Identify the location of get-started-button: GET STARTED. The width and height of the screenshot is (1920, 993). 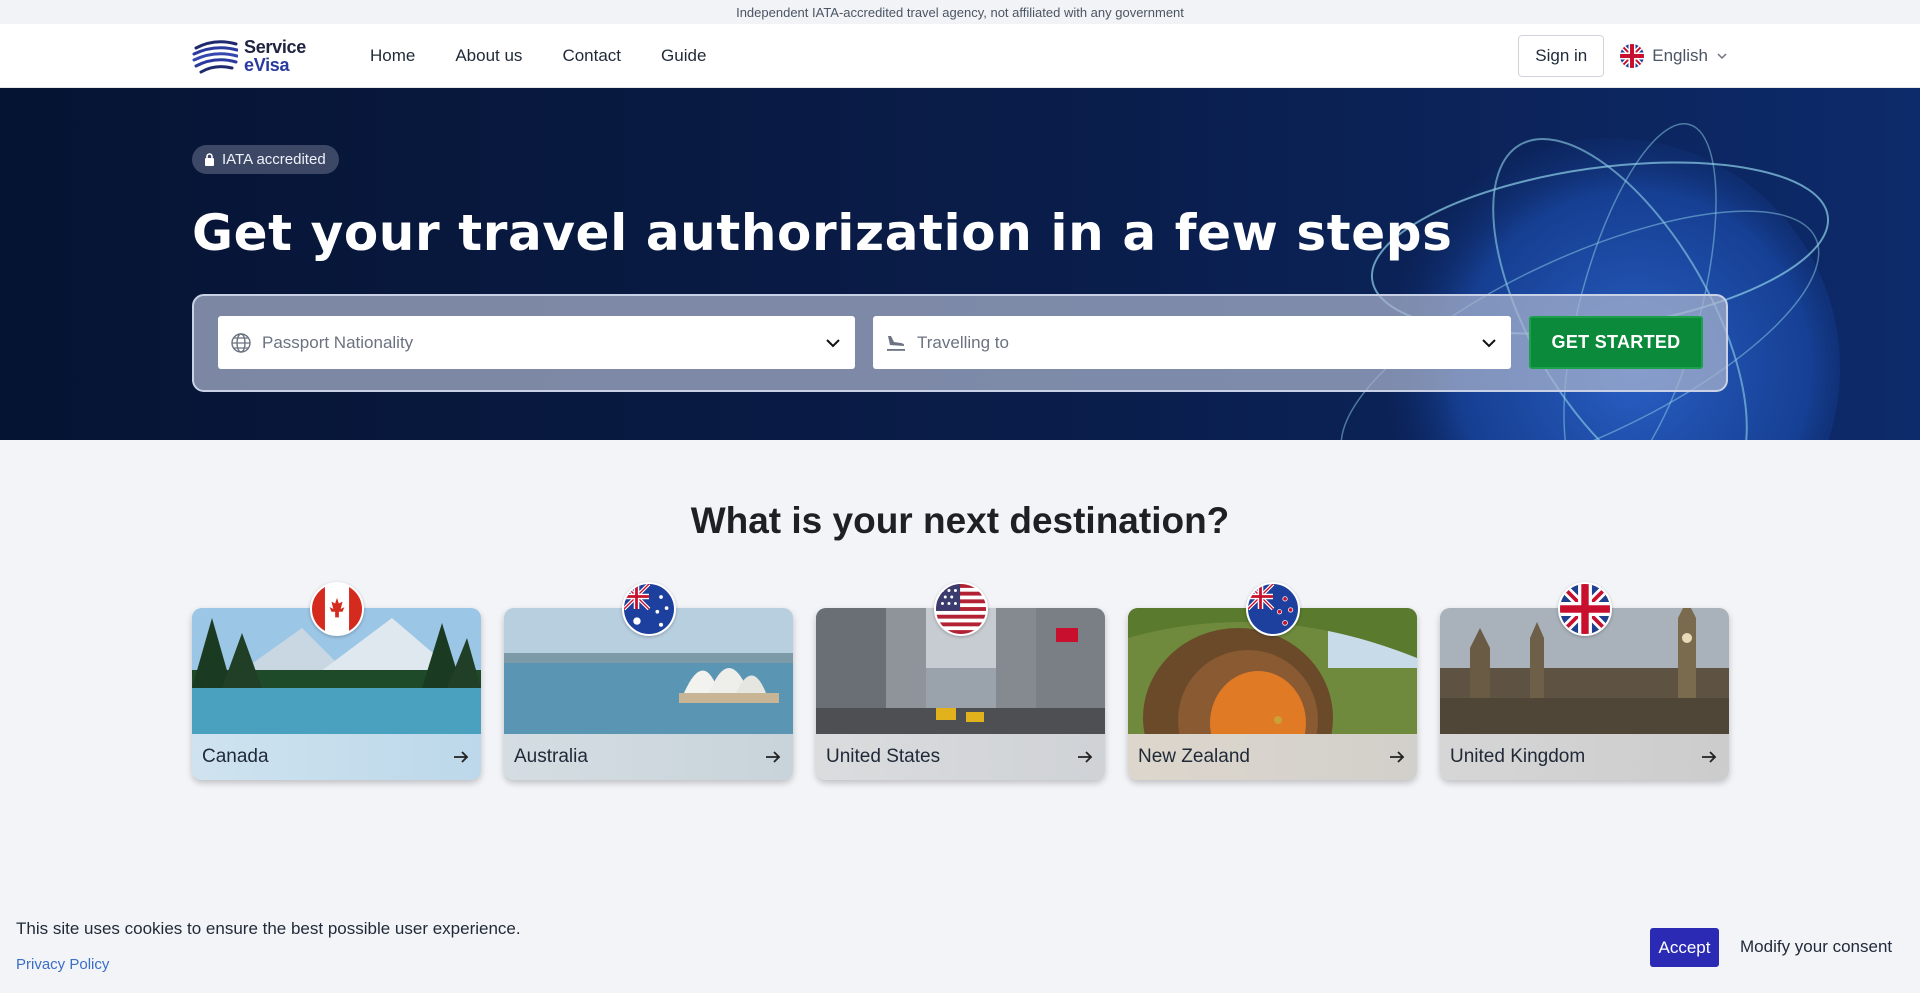
(1616, 342).